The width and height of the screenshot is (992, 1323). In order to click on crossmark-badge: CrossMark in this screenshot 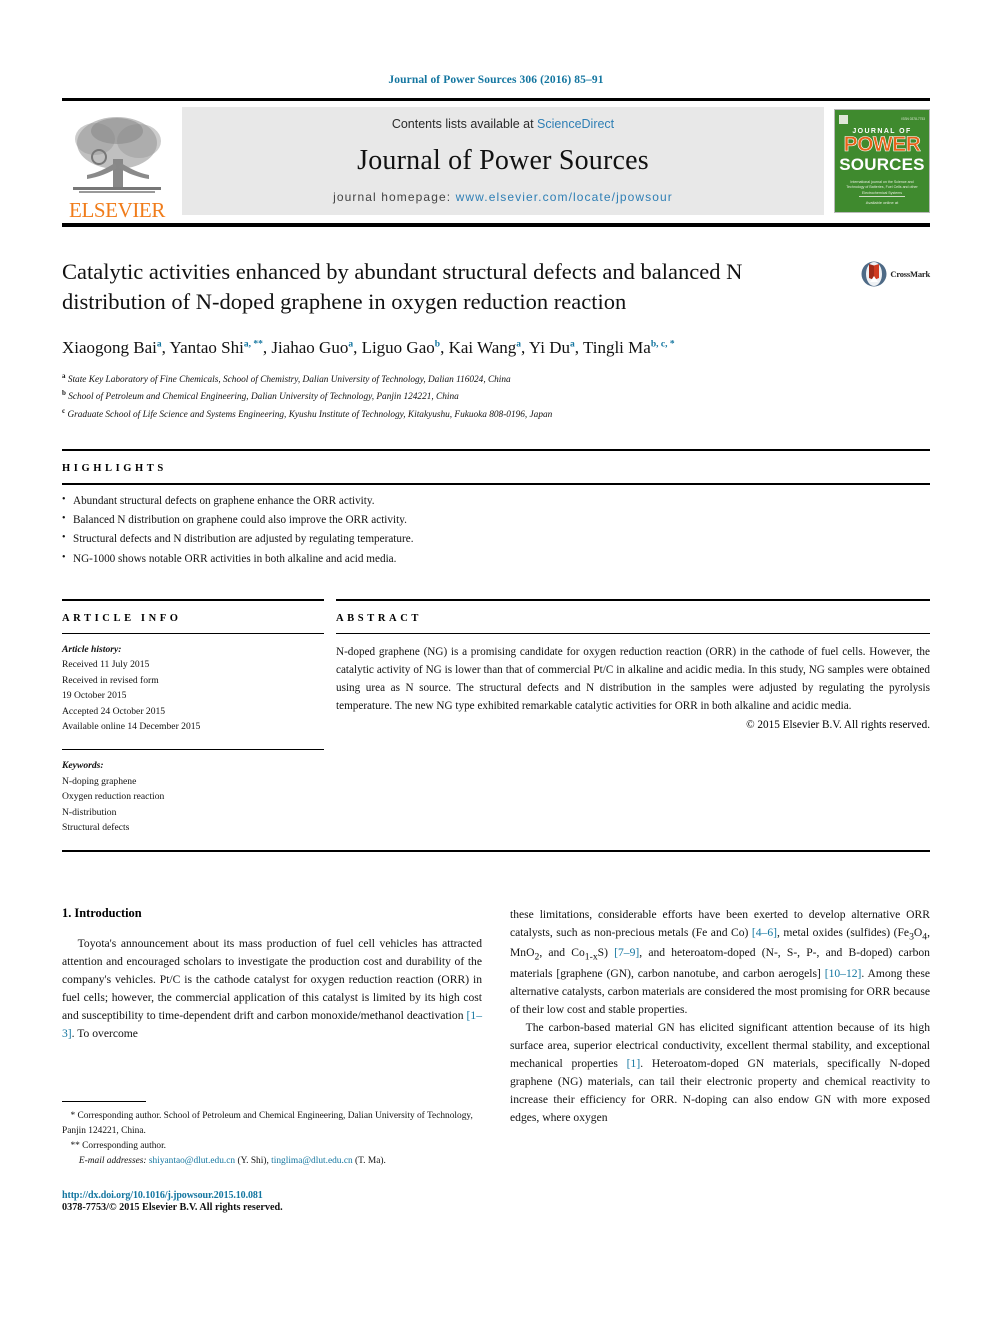, I will do `click(888, 287)`.